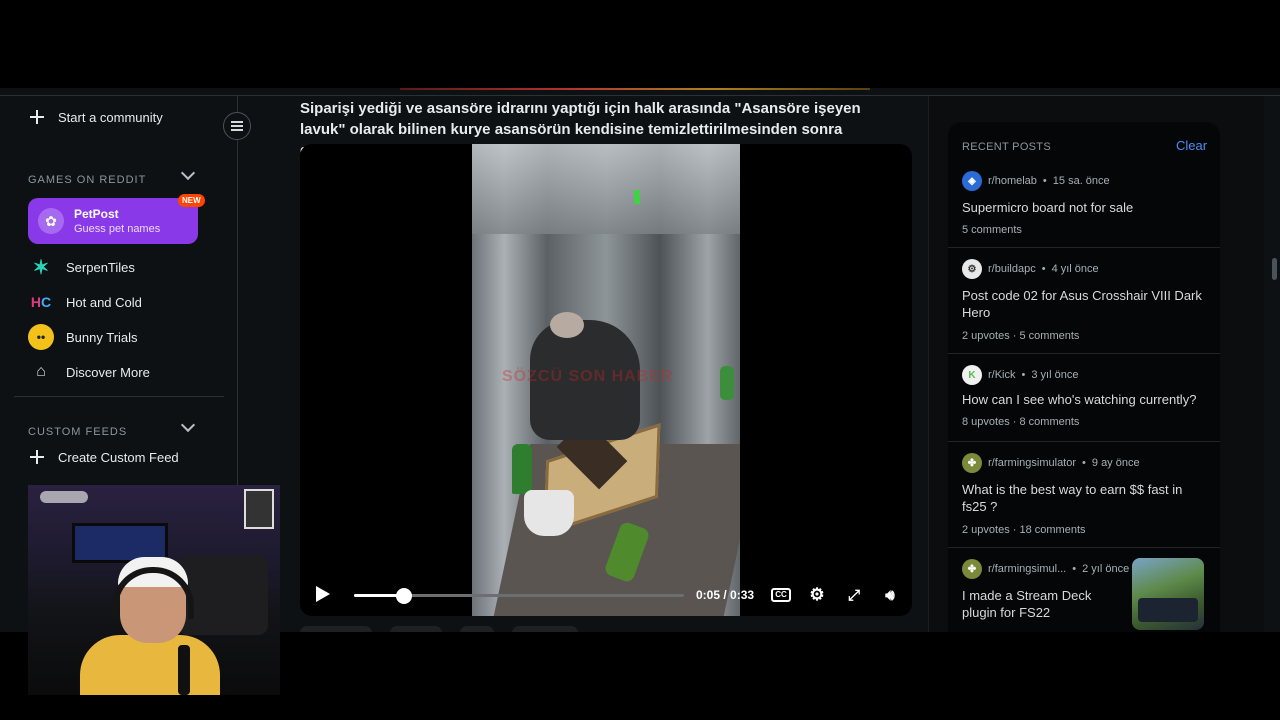 This screenshot has height=720, width=1280. What do you see at coordinates (184, 670) in the screenshot?
I see `webcam-microphone` at bounding box center [184, 670].